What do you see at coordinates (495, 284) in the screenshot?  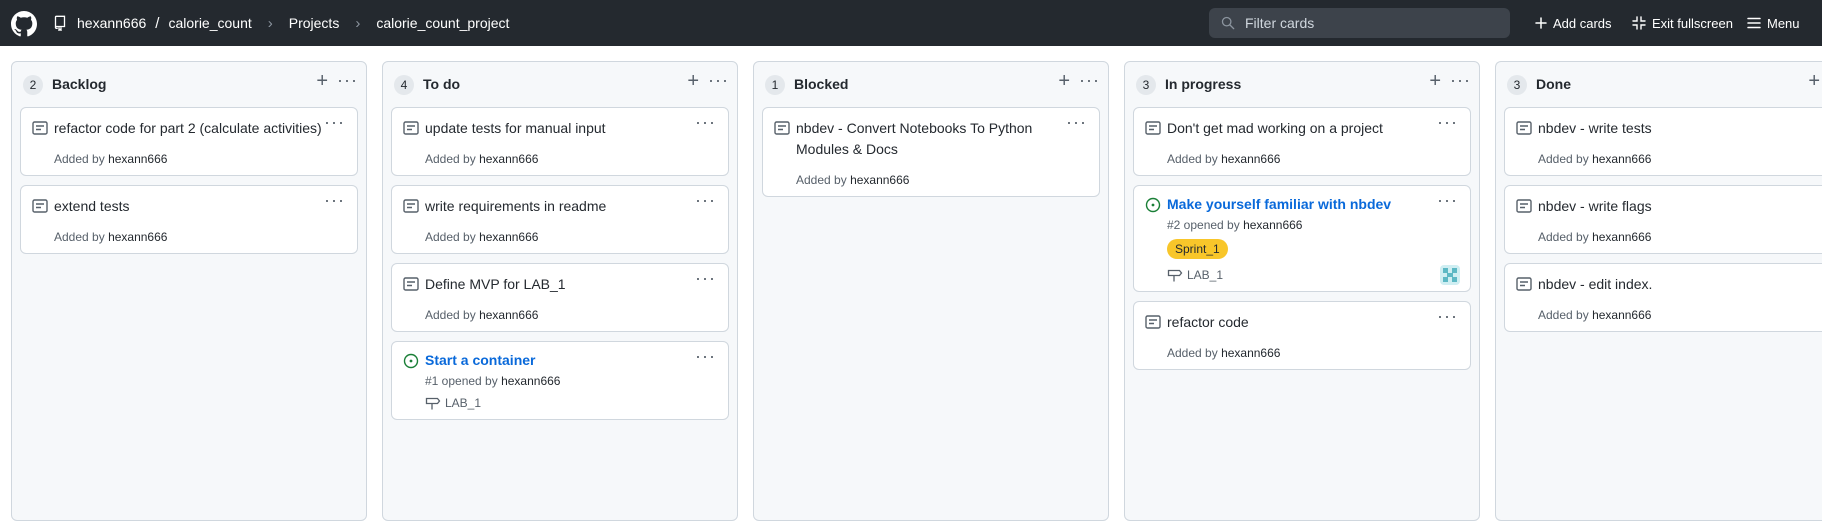 I see `card-title: Define MVP for LAB_1` at bounding box center [495, 284].